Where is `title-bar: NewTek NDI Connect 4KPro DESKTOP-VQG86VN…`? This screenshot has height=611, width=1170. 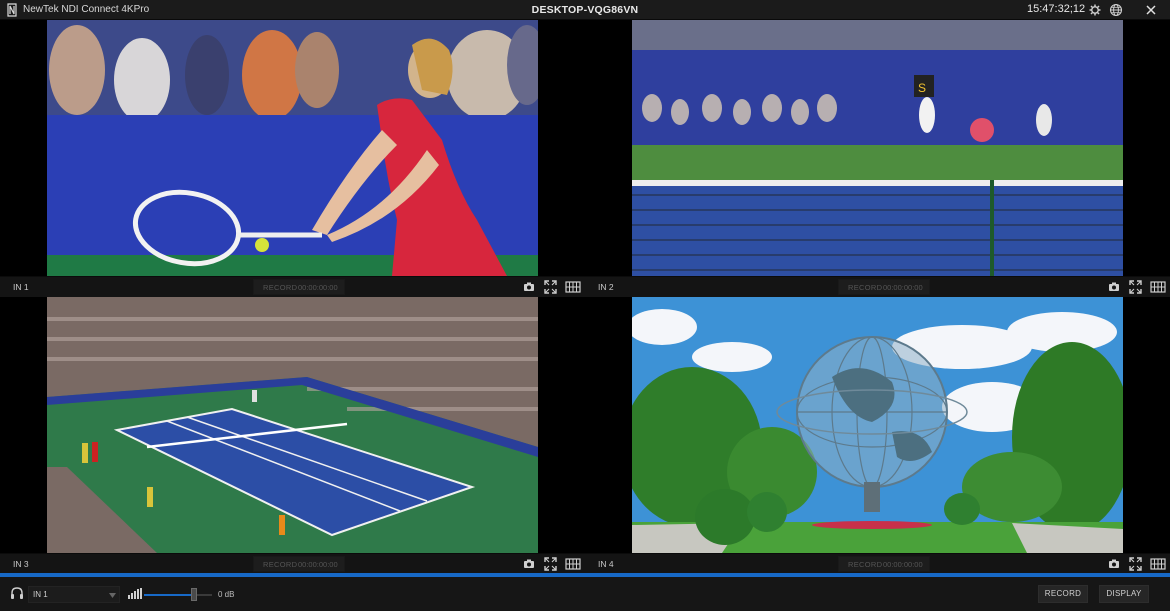
title-bar: NewTek NDI Connect 4KPro DESKTOP-VQG86VN… is located at coordinates (585, 10).